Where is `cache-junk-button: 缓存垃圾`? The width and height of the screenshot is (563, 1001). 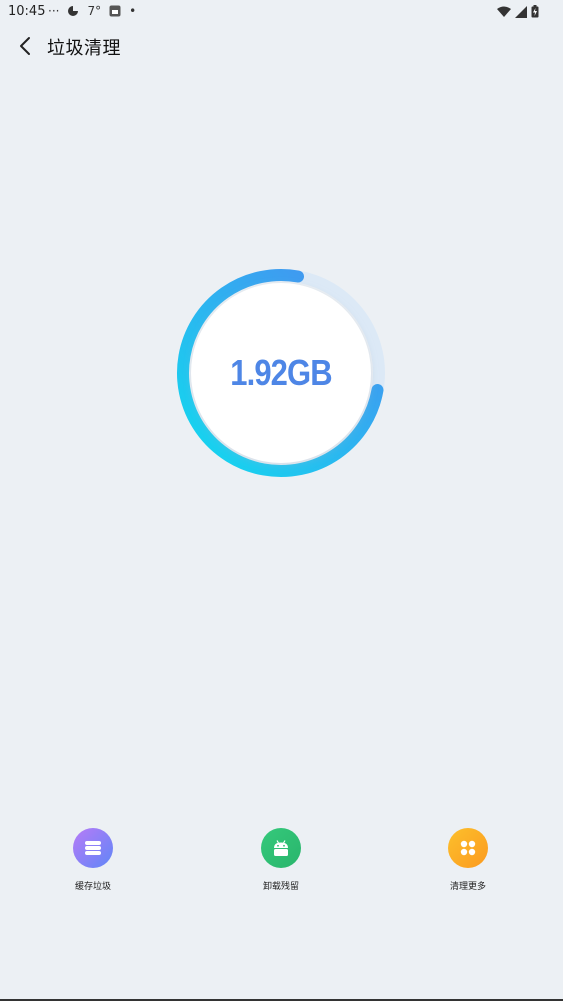
cache-junk-button: 缓存垃圾 is located at coordinates (93, 860).